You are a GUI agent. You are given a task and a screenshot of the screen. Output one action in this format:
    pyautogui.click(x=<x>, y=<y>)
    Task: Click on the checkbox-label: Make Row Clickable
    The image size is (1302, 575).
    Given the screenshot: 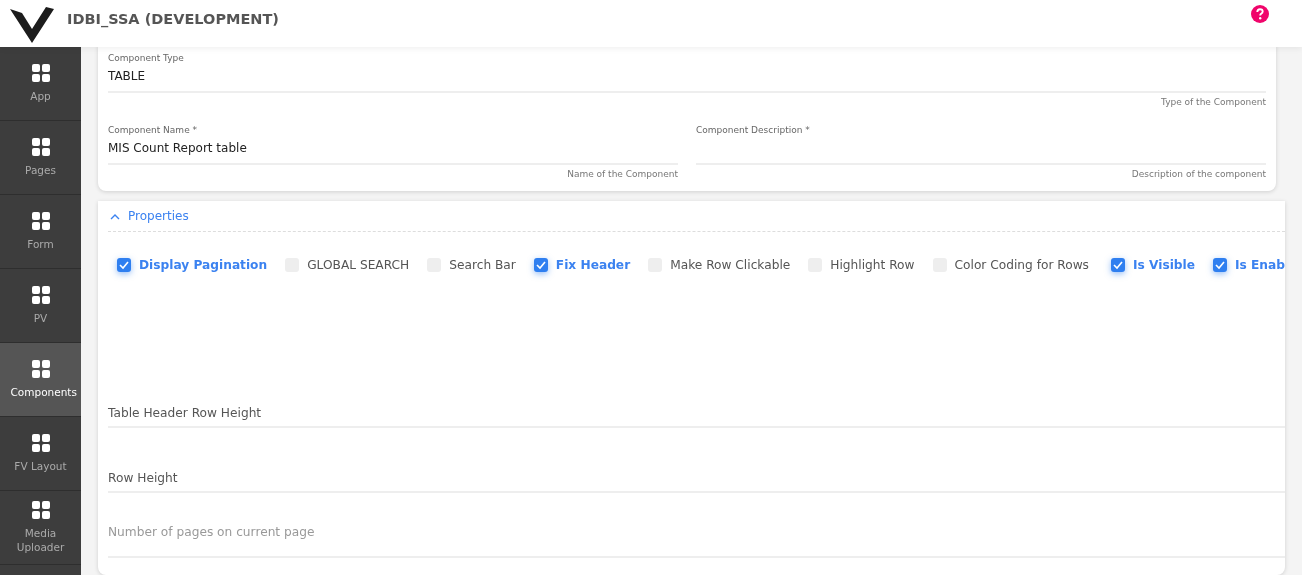 What is the action you would take?
    pyautogui.click(x=730, y=264)
    